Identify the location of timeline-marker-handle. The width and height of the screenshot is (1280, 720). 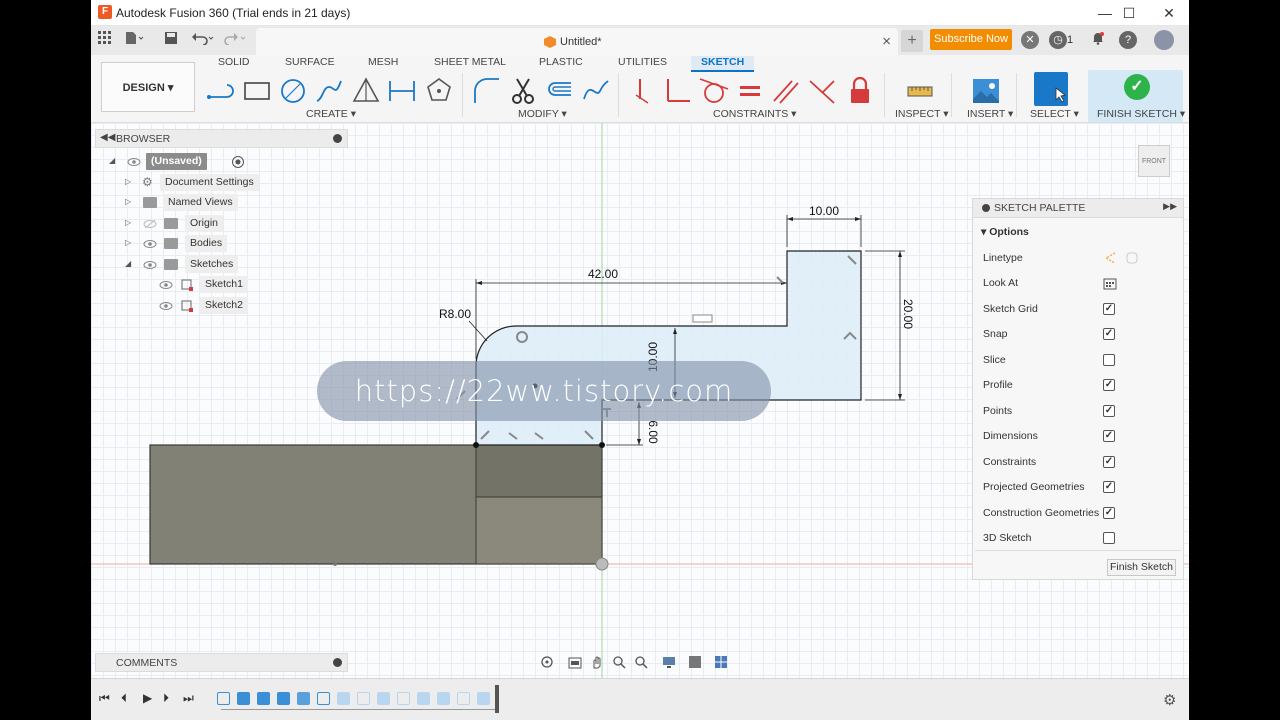
(497, 699).